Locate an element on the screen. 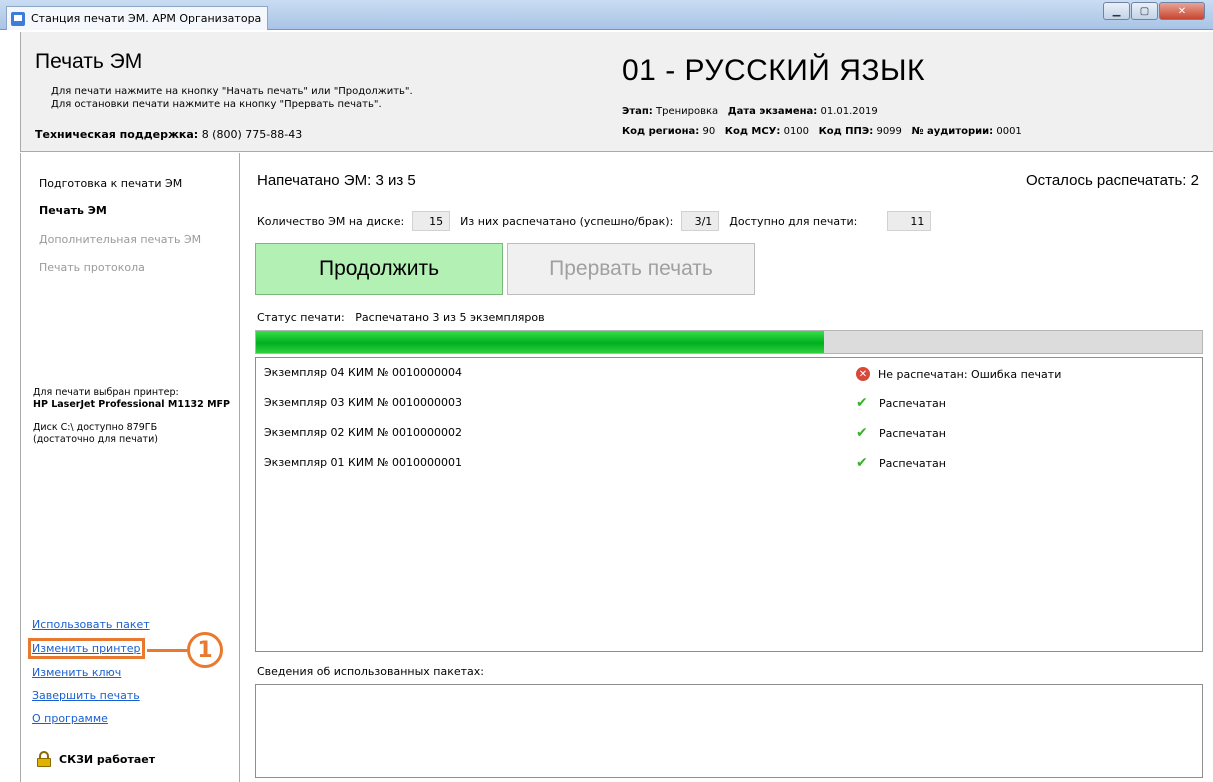 The image size is (1213, 782). status-value: Распечатано 3 из 5 экземпляров is located at coordinates (450, 317).